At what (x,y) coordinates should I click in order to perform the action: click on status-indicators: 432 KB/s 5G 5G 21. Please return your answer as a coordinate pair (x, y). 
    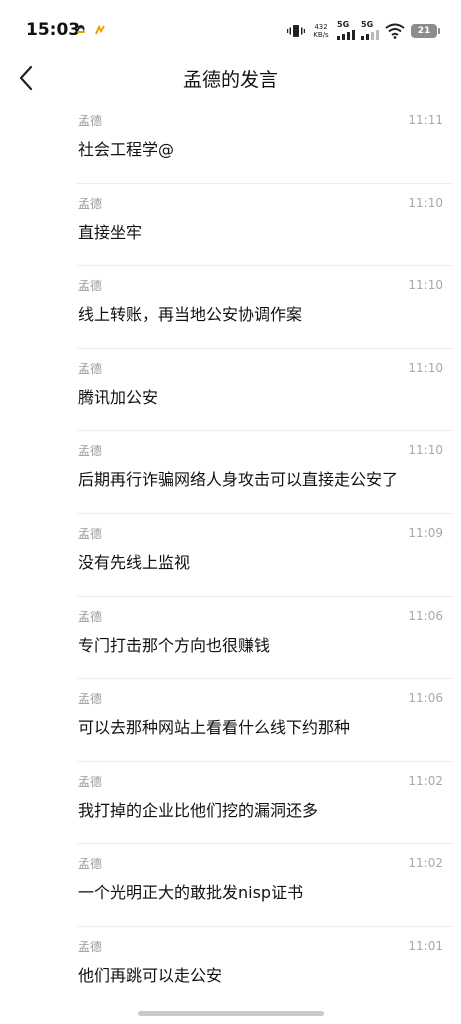
    Looking at the image, I should click on (363, 31).